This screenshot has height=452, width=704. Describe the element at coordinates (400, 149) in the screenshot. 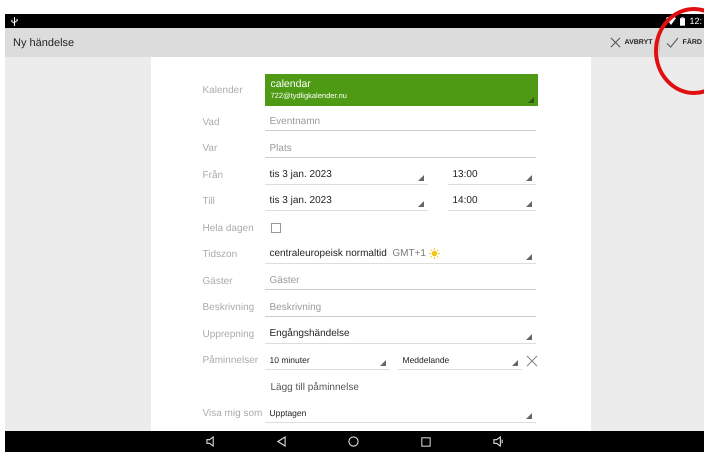

I see `input-field: Plats` at that location.